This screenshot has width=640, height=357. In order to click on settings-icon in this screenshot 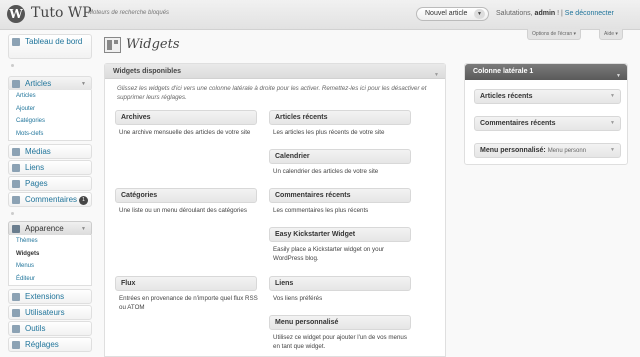, I will do `click(16, 345)`.